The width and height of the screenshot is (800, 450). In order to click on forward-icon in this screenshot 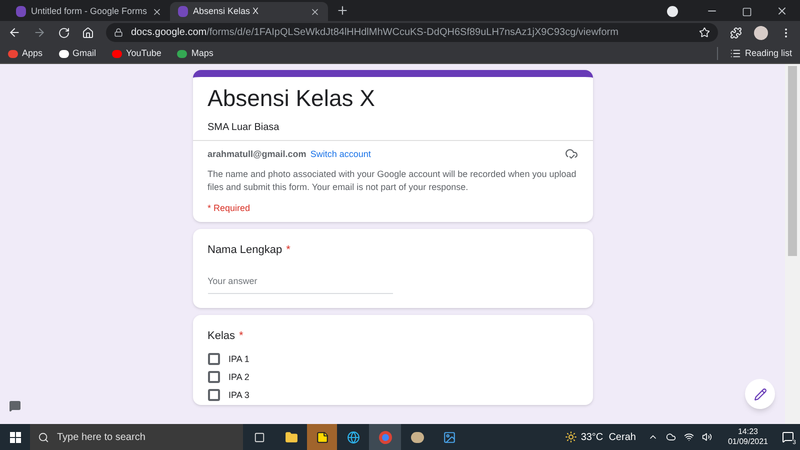, I will do `click(39, 32)`.